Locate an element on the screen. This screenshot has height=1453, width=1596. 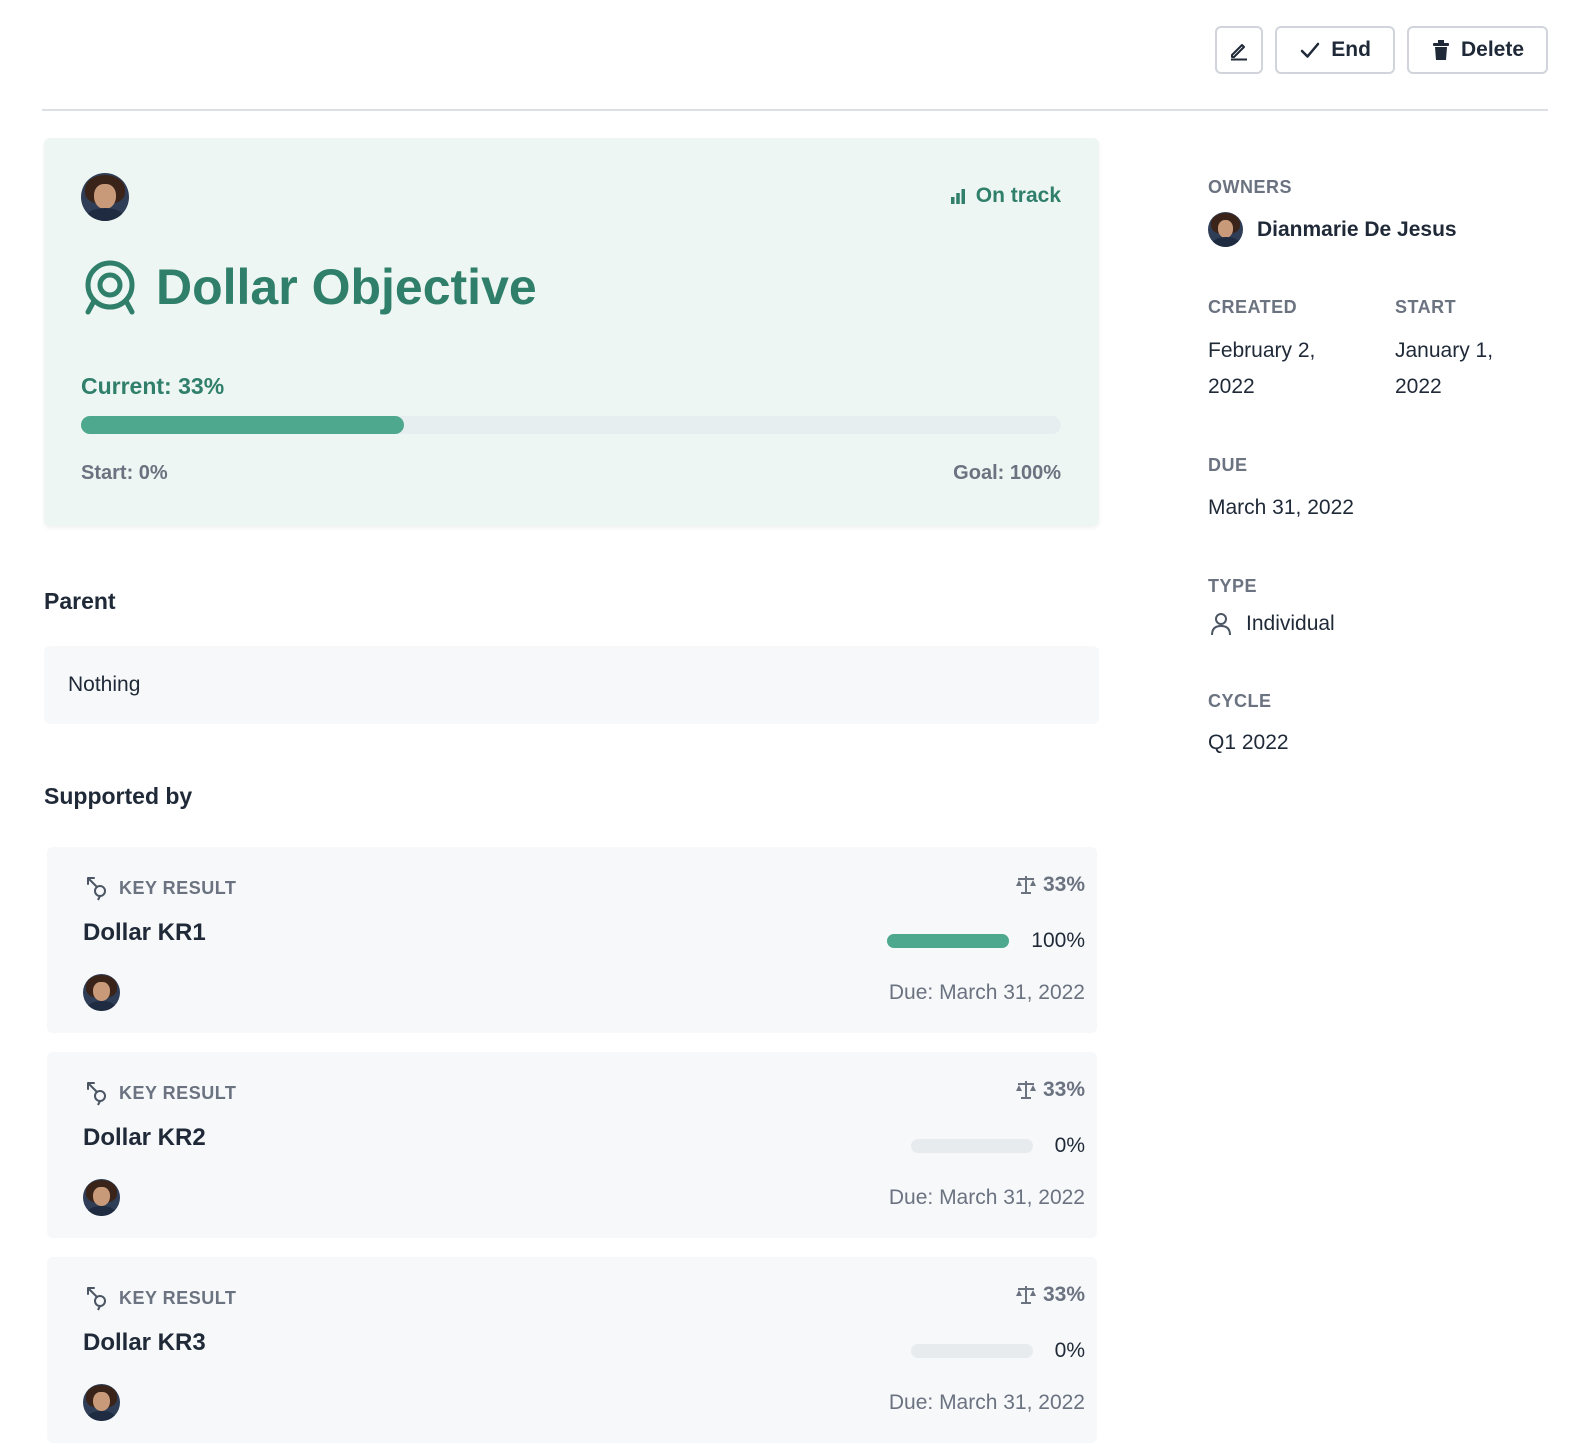
parent-heading: Parent is located at coordinates (80, 601).